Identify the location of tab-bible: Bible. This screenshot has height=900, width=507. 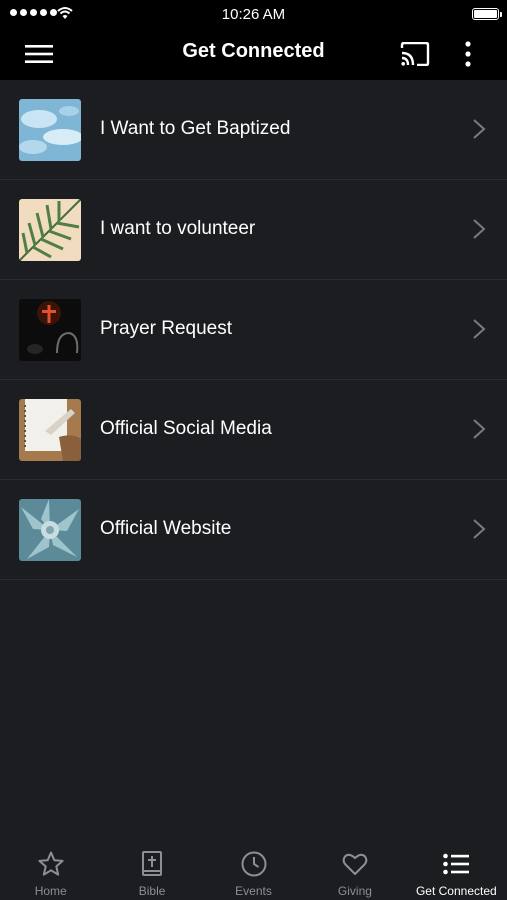
(151, 872).